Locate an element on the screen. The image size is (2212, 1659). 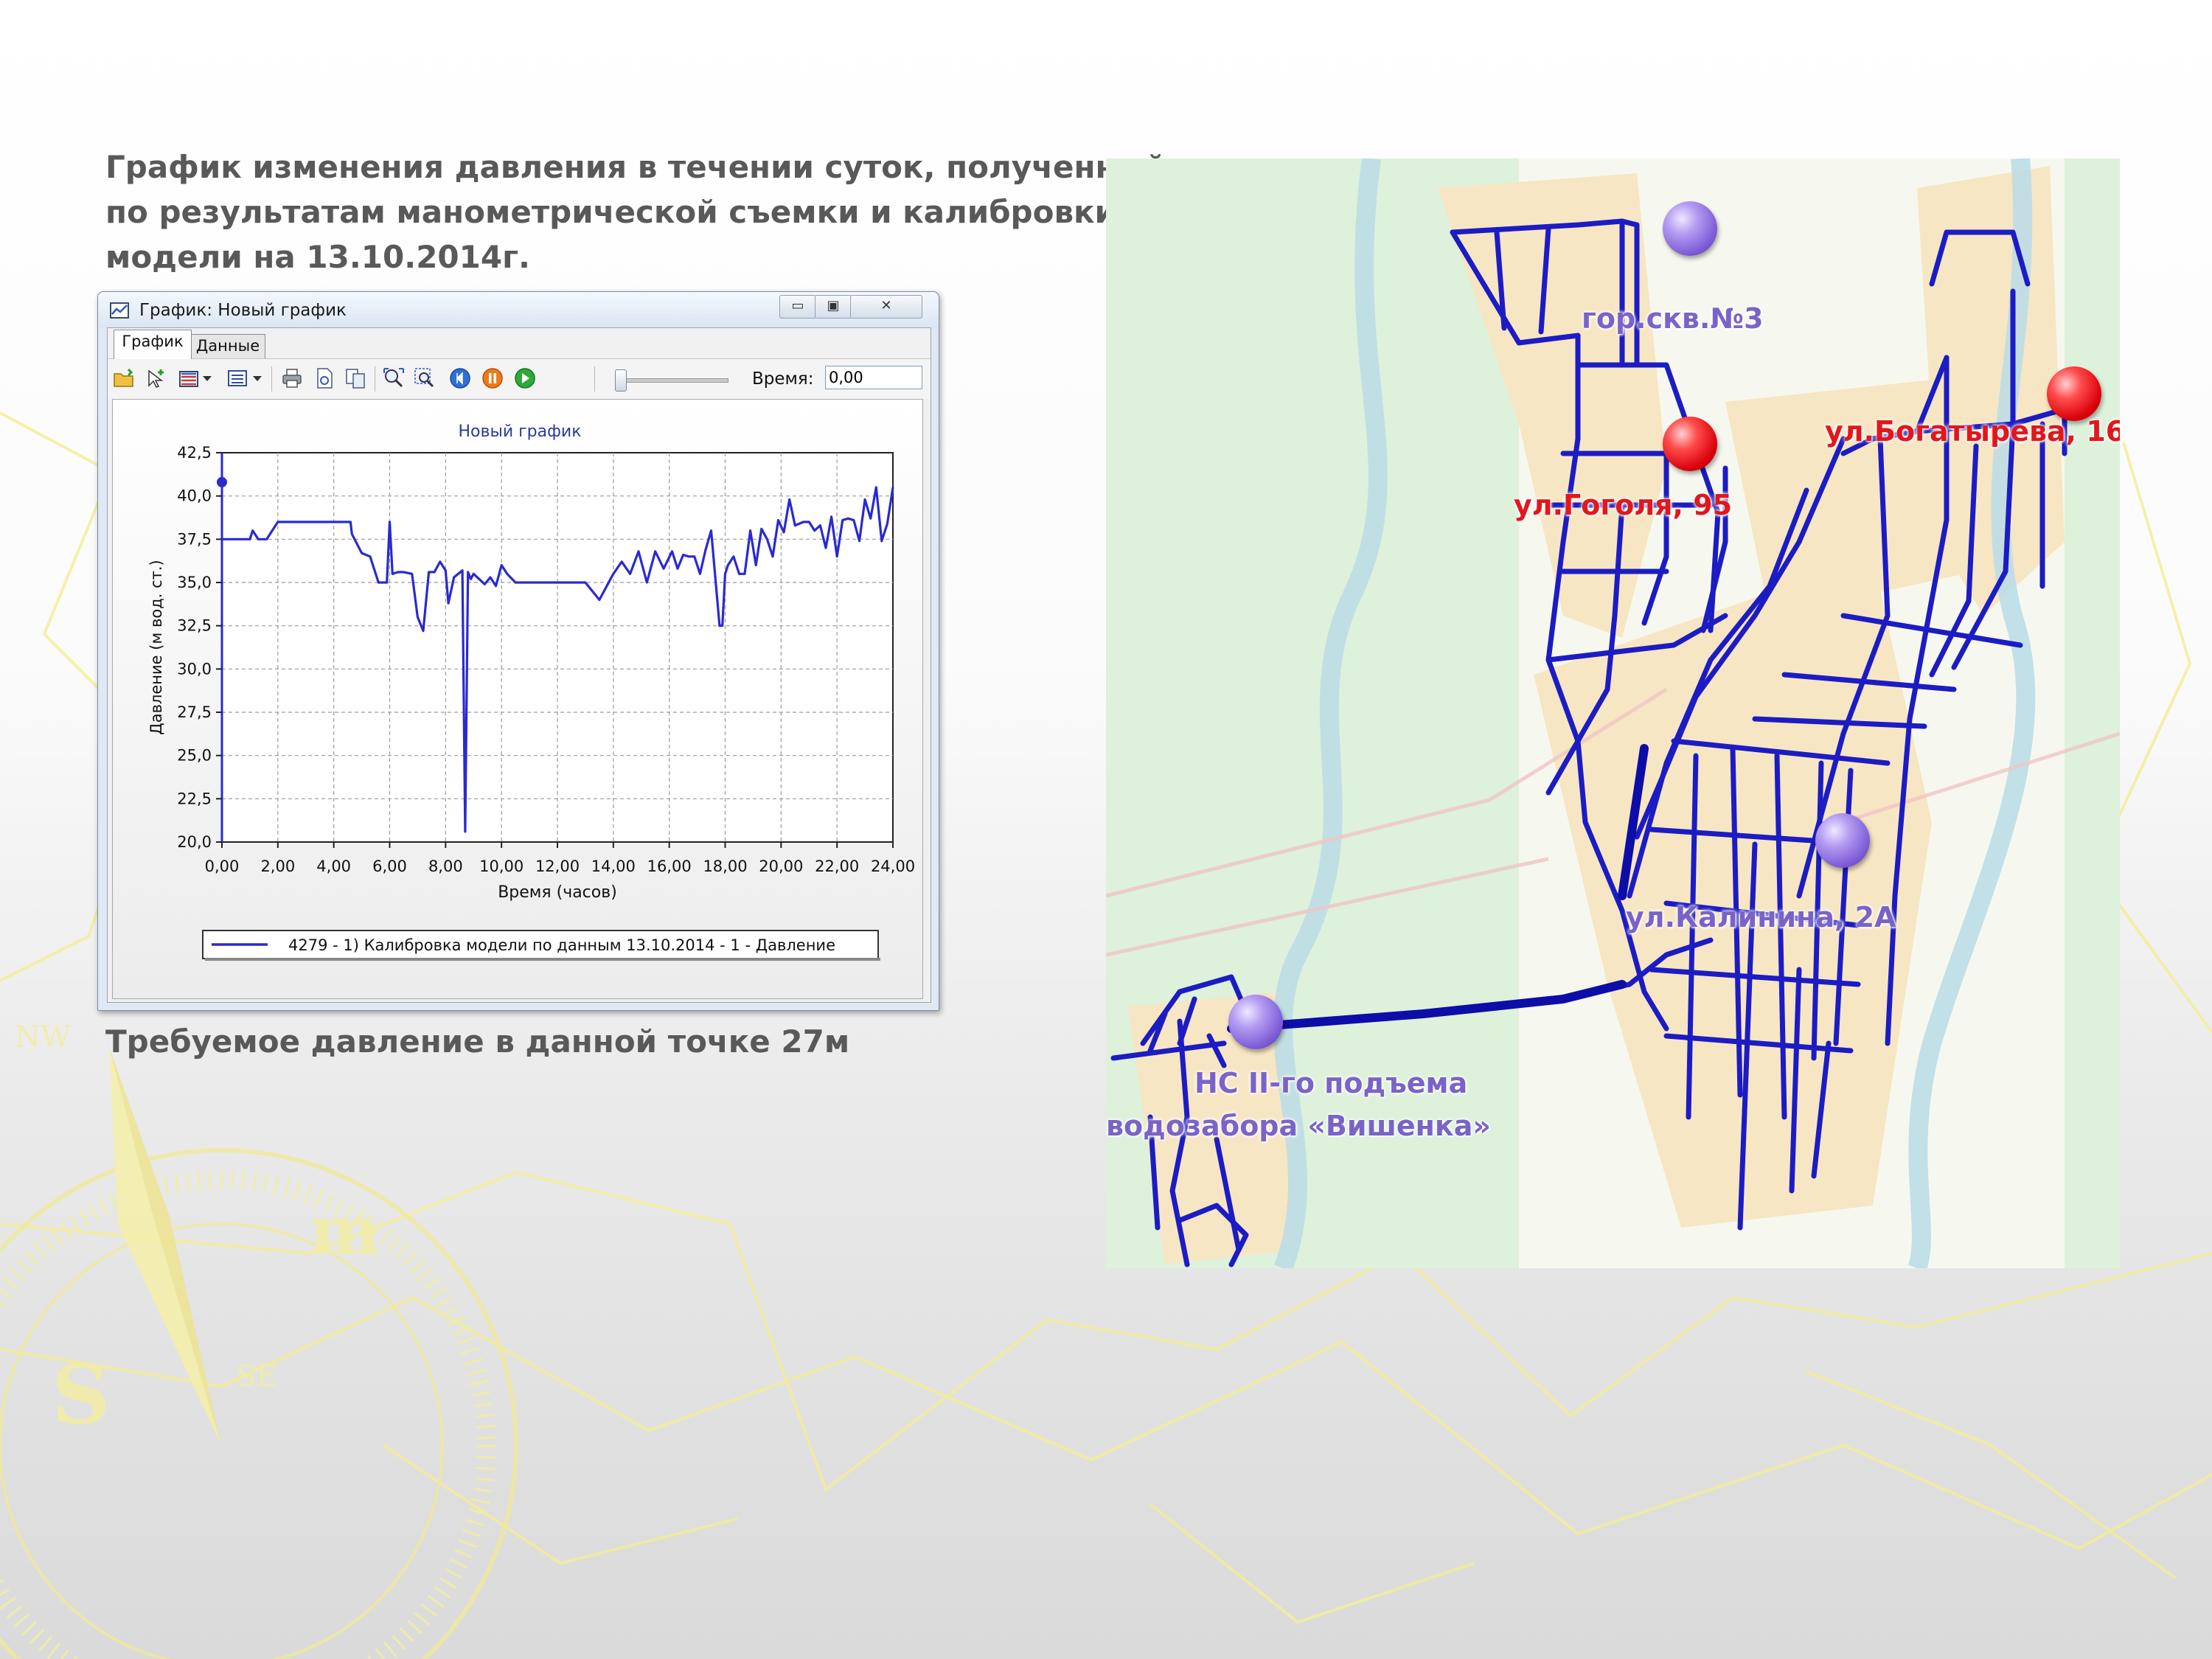
map-marker-kalinina is located at coordinates (1842, 840).